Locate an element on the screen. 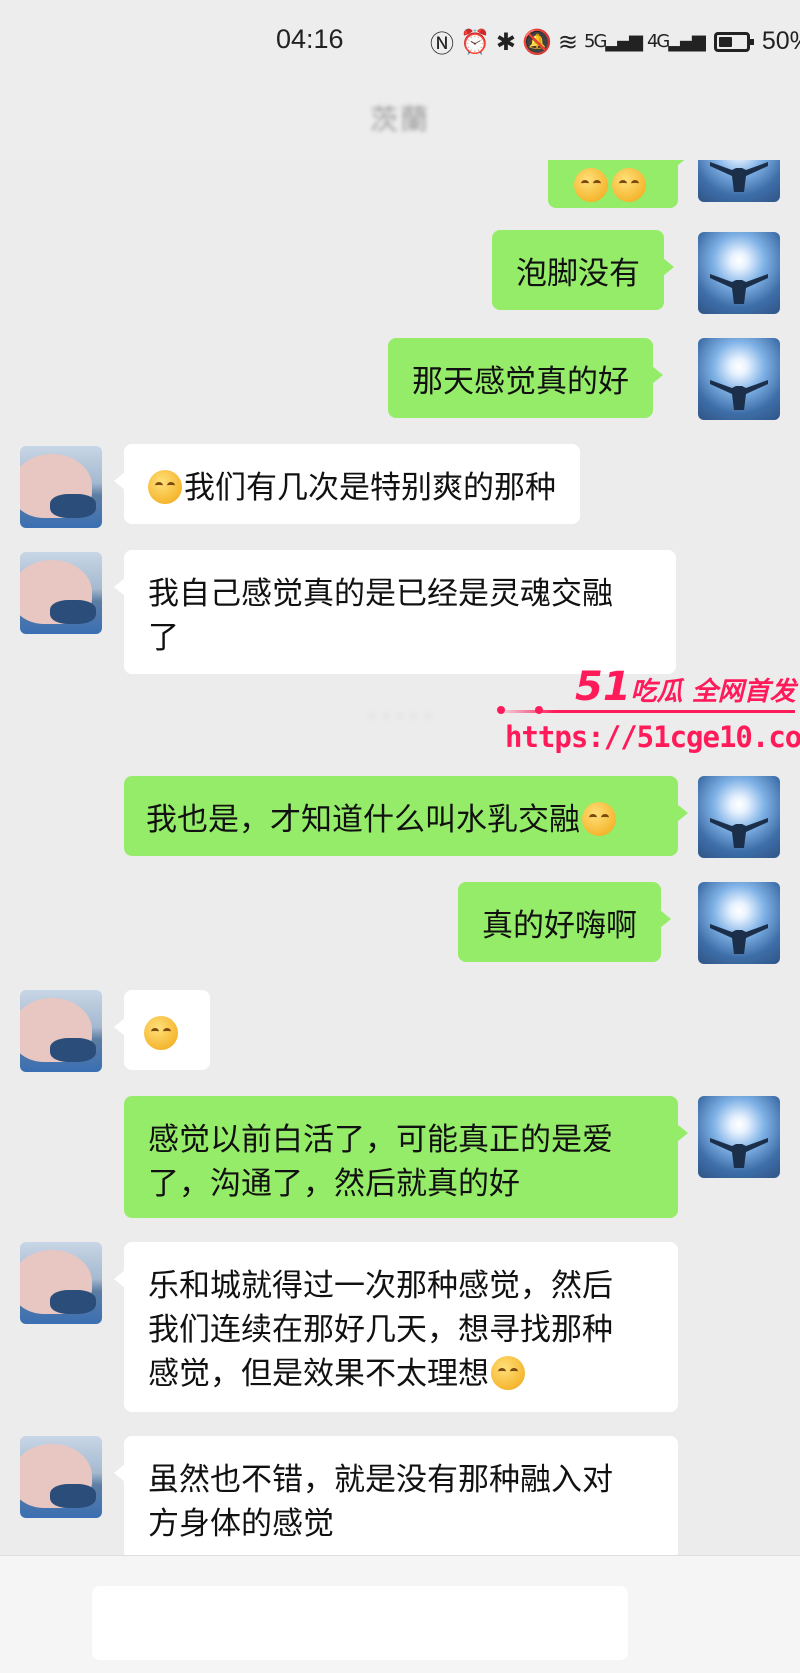 The width and height of the screenshot is (800, 1673). message-text-line: 乐和城就得过一次那种感觉，然后 is located at coordinates (380, 1286).